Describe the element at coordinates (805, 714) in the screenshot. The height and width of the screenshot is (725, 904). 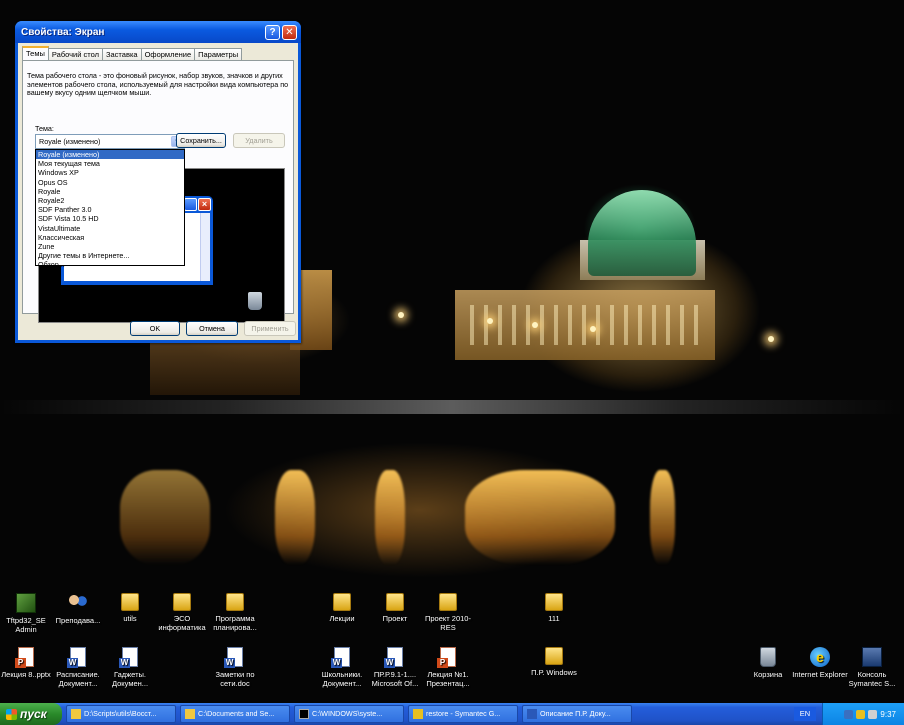
I see `language-indicator: EN` at that location.